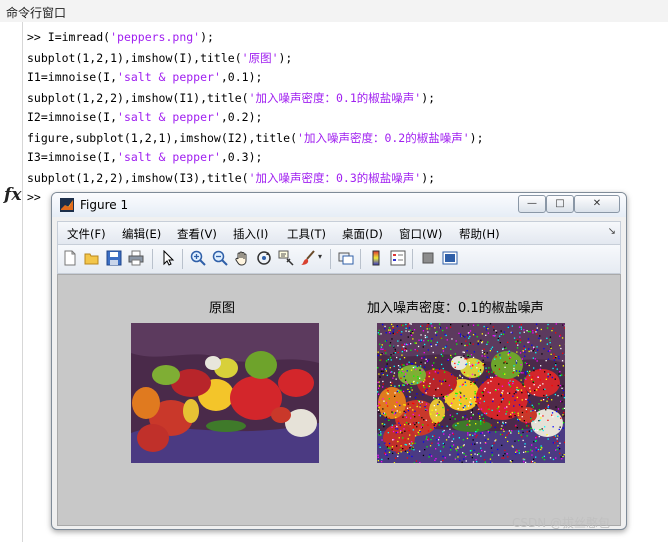 This screenshot has height=542, width=668. Describe the element at coordinates (335, 178) in the screenshot. I see `string-literal: '加入噪声密度：0.3的椒盐噪声'` at that location.